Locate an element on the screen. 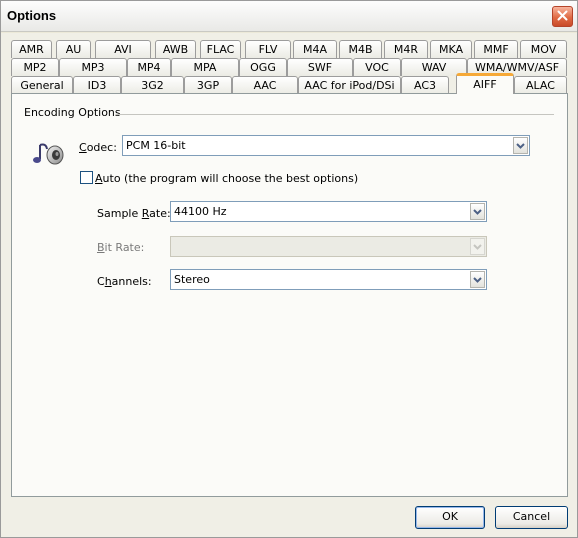 The image size is (578, 538). tab-id3: ID3 is located at coordinates (97, 85).